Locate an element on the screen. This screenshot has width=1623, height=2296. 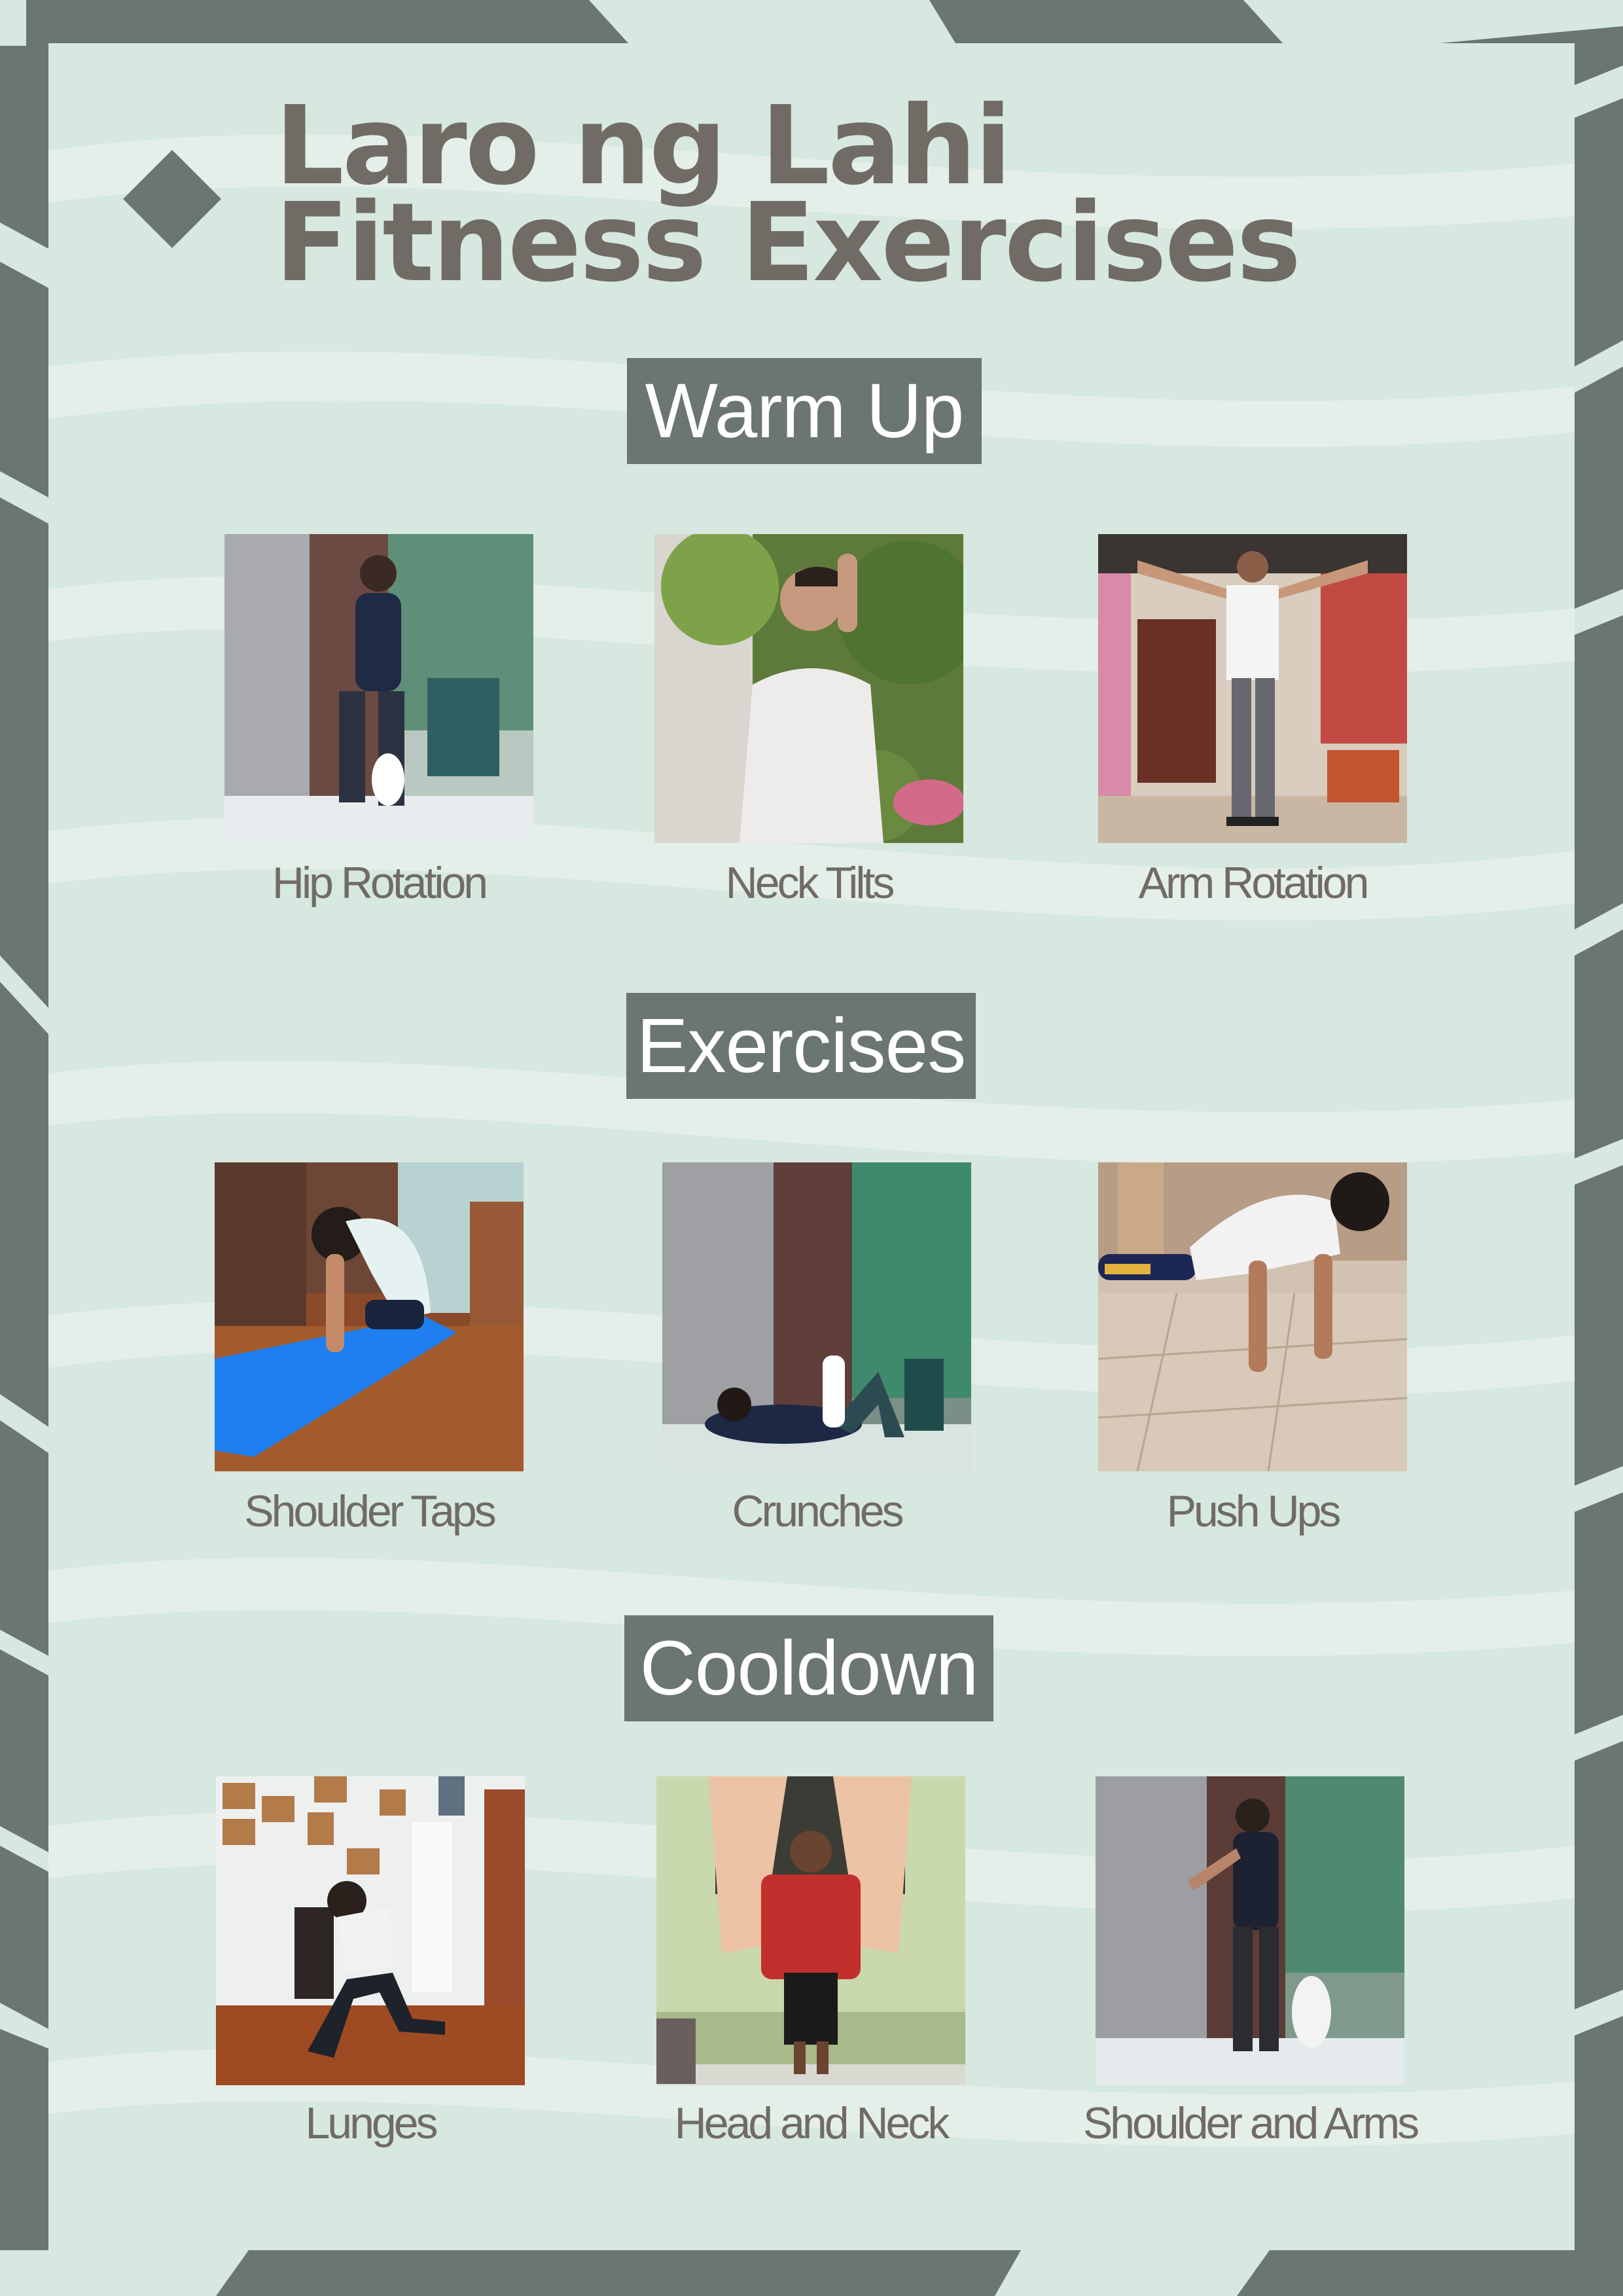
photo-lunges is located at coordinates (370, 1930).